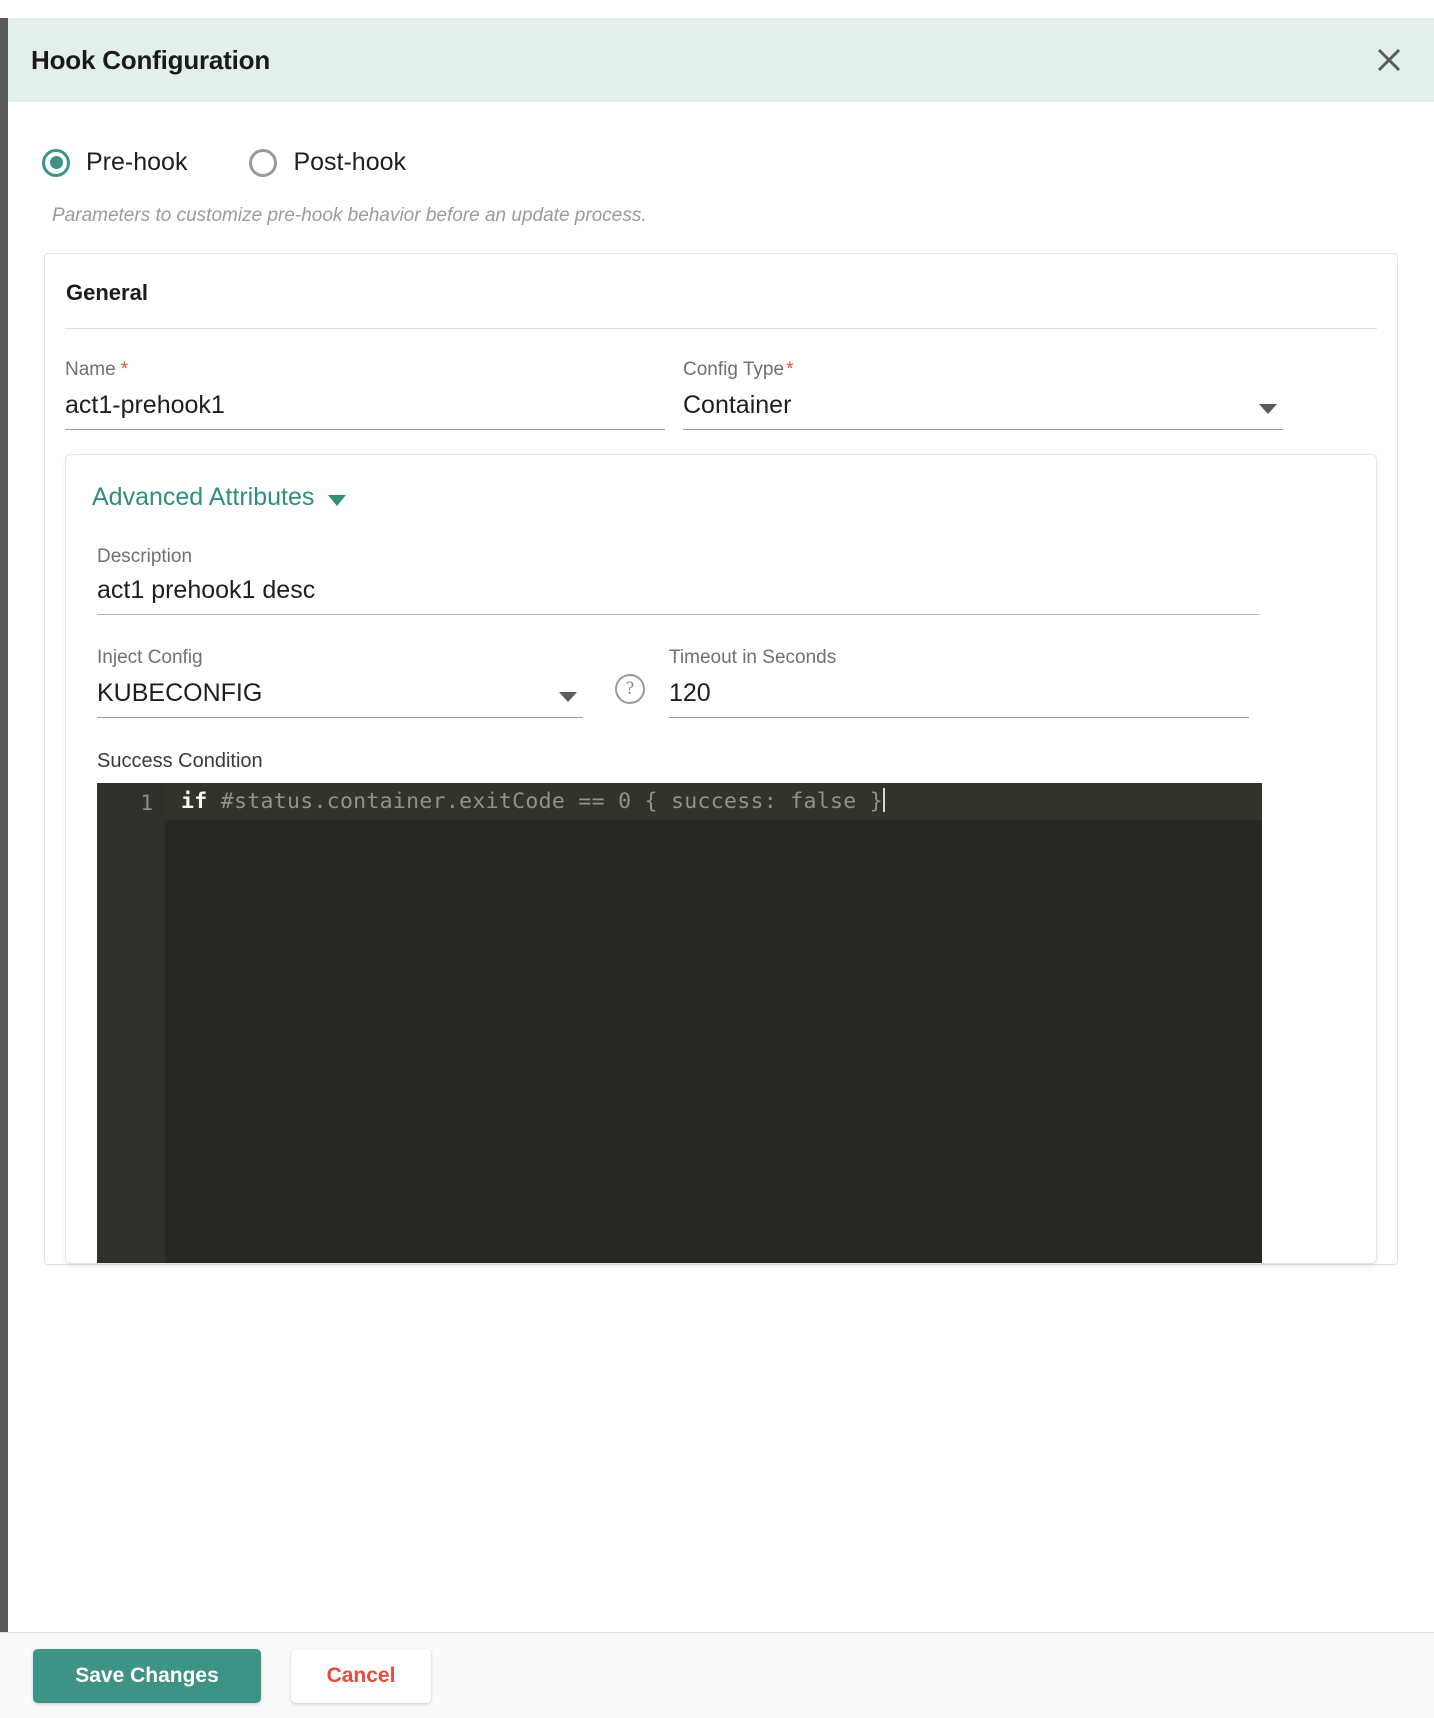  What do you see at coordinates (1389, 60) in the screenshot?
I see `close-icon` at bounding box center [1389, 60].